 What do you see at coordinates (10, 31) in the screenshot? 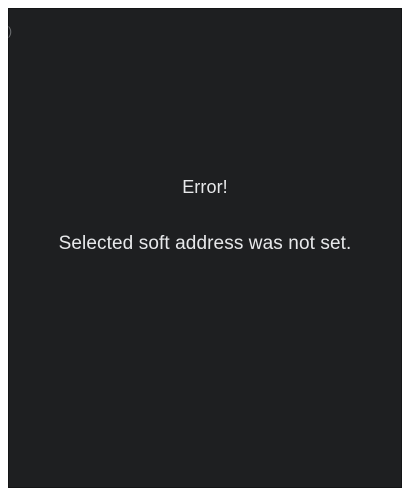
I see `edge-glyph: )` at bounding box center [10, 31].